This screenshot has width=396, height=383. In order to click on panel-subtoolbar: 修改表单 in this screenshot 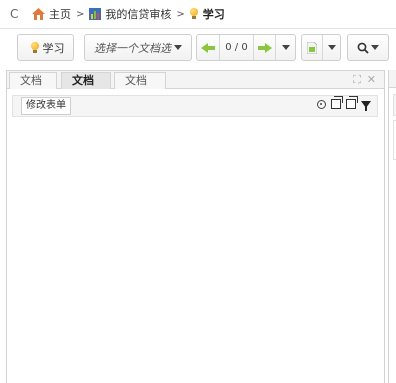, I will do `click(195, 106)`.